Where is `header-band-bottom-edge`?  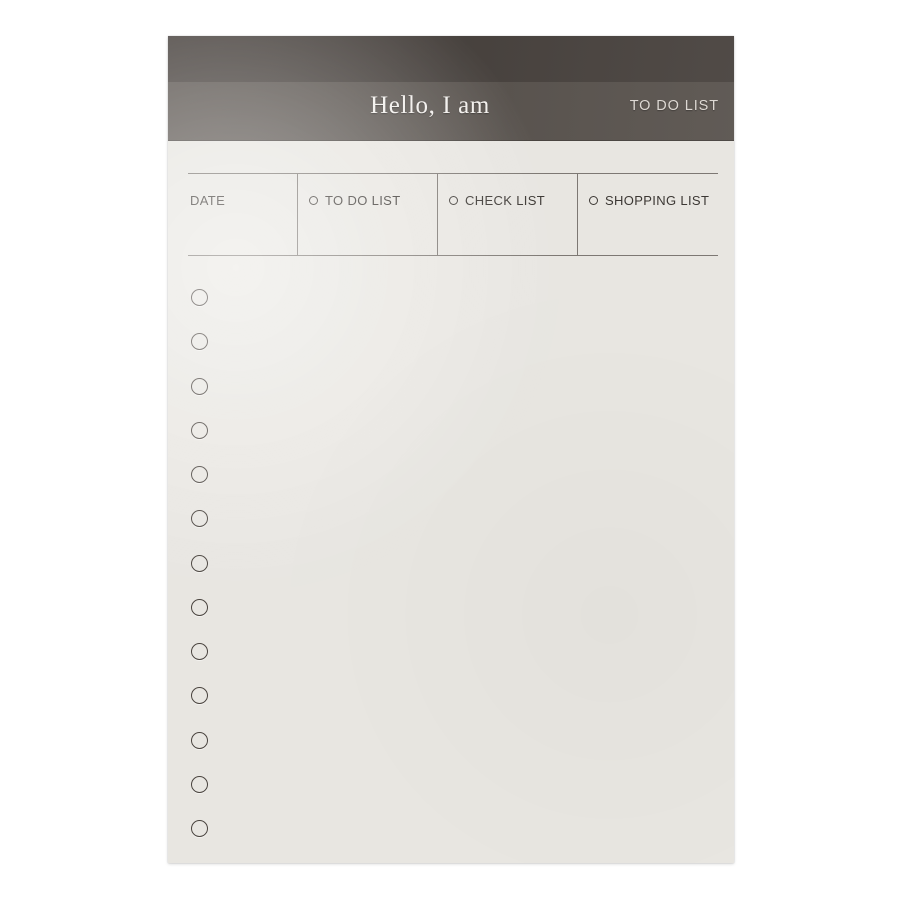
header-band-bottom-edge is located at coordinates (451, 140).